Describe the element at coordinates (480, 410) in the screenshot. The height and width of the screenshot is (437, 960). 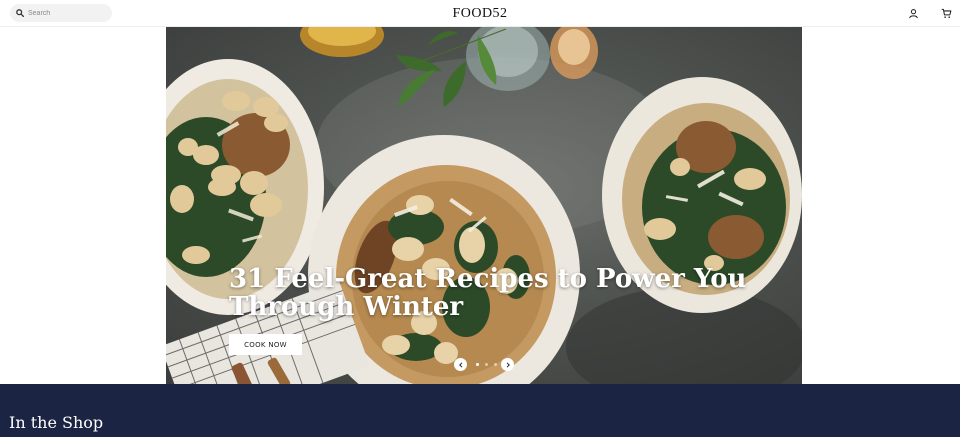
I see `shop-section: In the Shop` at that location.